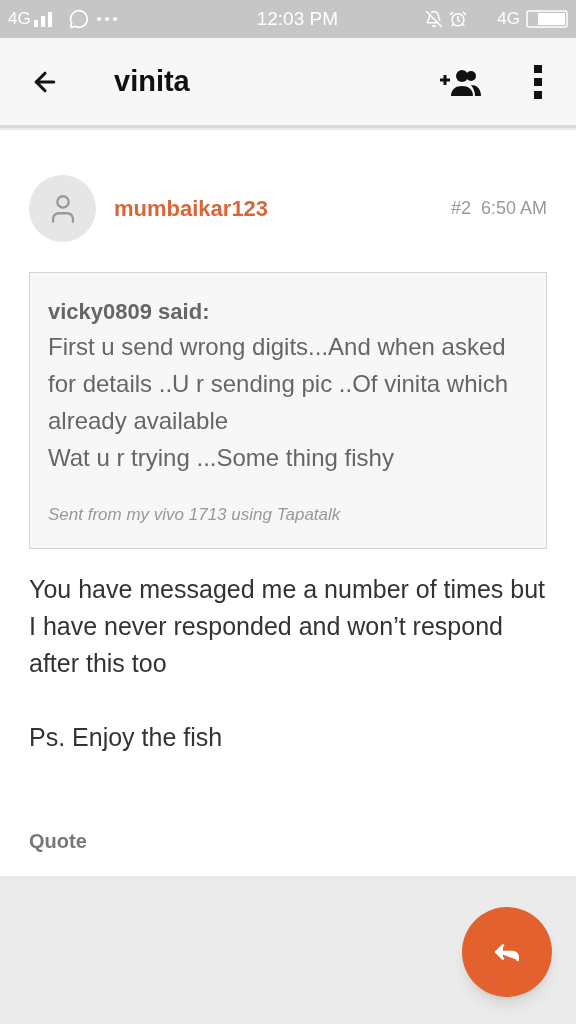 The height and width of the screenshot is (1024, 576). I want to click on author-name: mumbaikar123, so click(191, 209).